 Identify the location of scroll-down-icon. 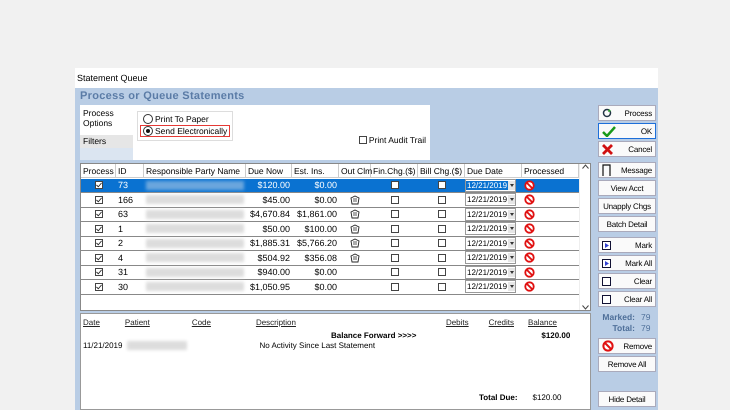
(585, 307).